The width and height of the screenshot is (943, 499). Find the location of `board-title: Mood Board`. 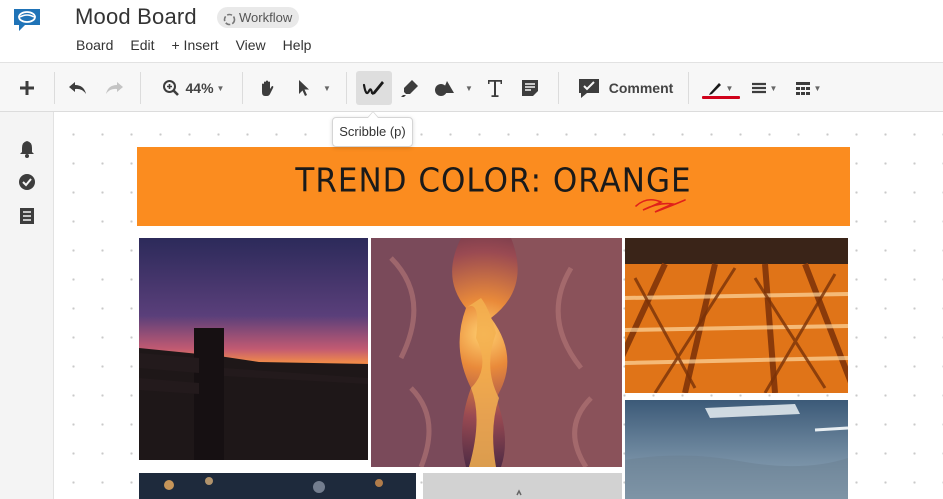

board-title: Mood Board is located at coordinates (136, 17).